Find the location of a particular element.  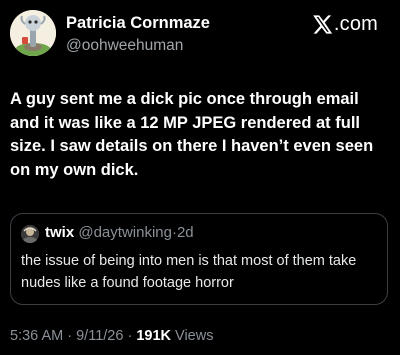

quote-author-handle: @daytwinking is located at coordinates (125, 232).